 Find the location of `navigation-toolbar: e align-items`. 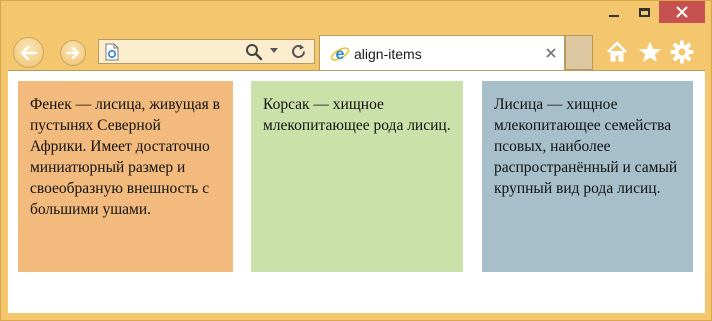

navigation-toolbar: e align-items is located at coordinates (356, 51).